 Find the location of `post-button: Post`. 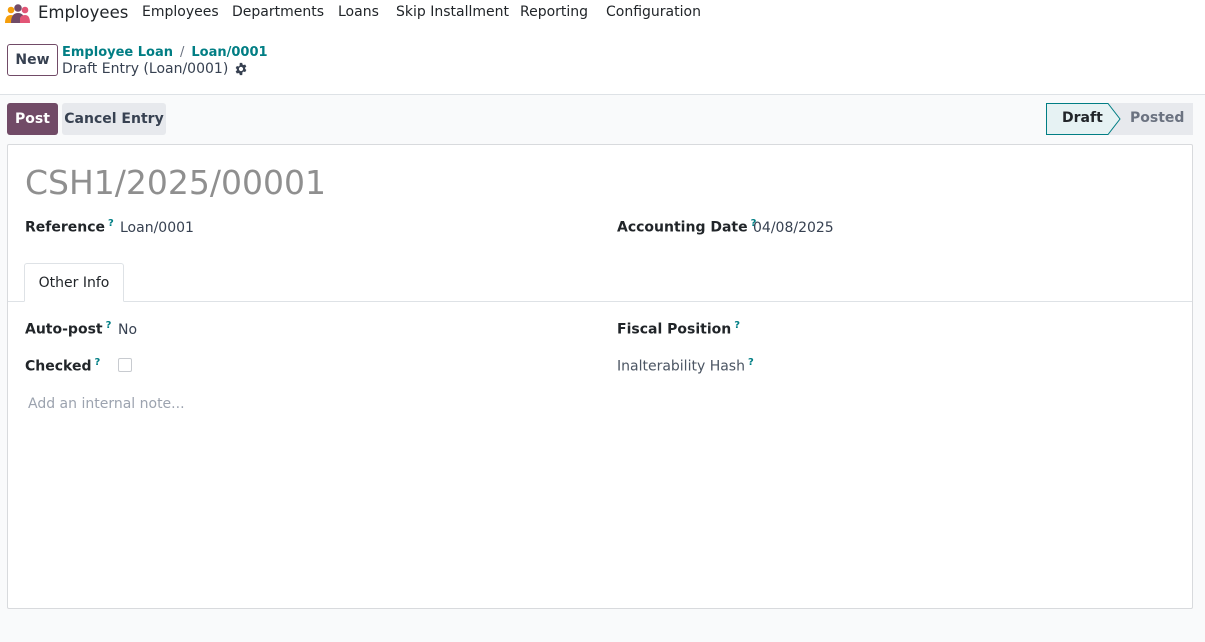

post-button: Post is located at coordinates (32, 119).